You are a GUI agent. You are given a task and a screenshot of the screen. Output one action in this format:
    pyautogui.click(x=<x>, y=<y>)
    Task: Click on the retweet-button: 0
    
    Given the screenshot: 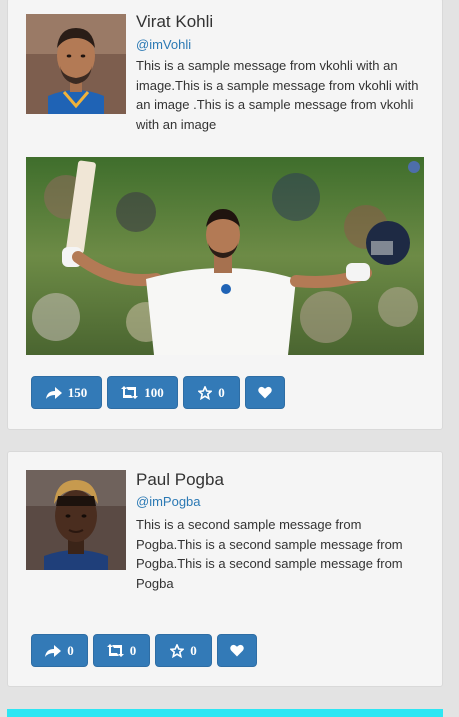 What is the action you would take?
    pyautogui.click(x=121, y=650)
    